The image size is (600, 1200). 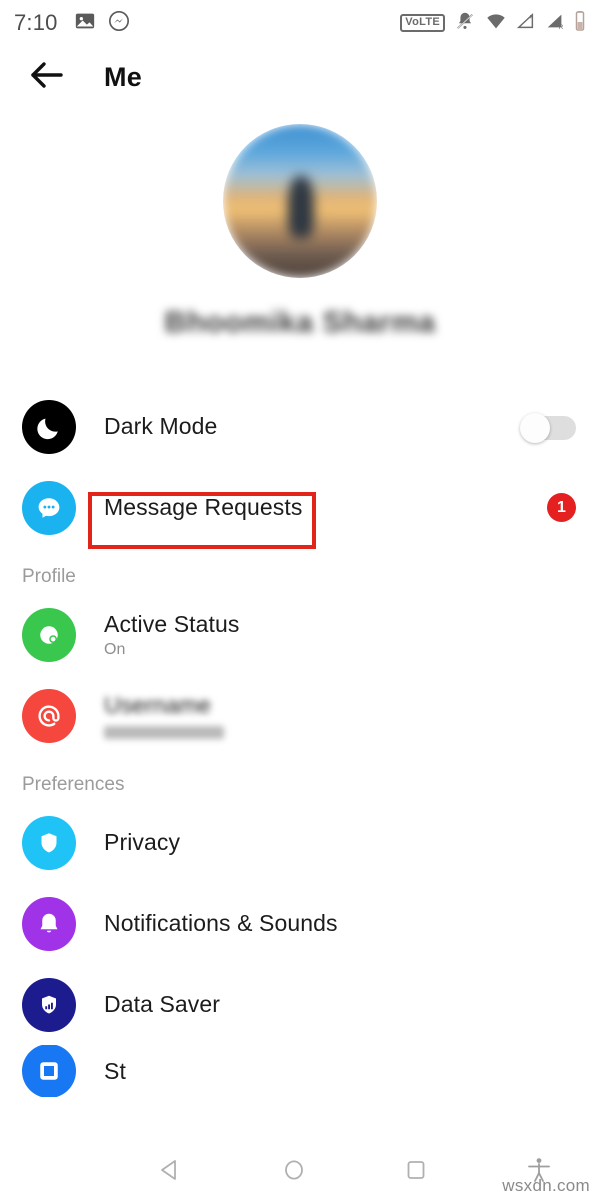 I want to click on list-item-stories-texts: St, so click(x=115, y=1071).